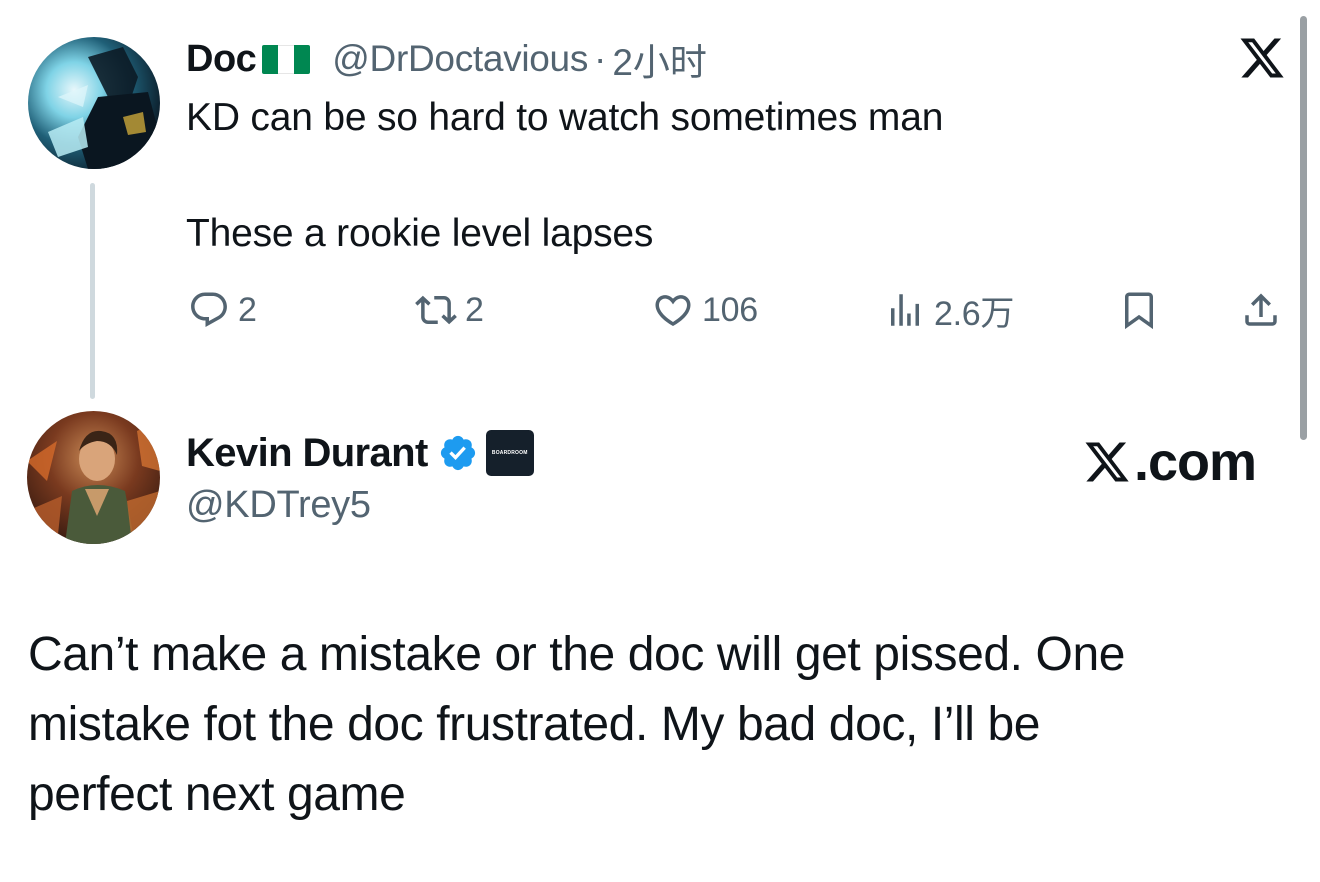  I want to click on retweet-count: 2, so click(474, 309).